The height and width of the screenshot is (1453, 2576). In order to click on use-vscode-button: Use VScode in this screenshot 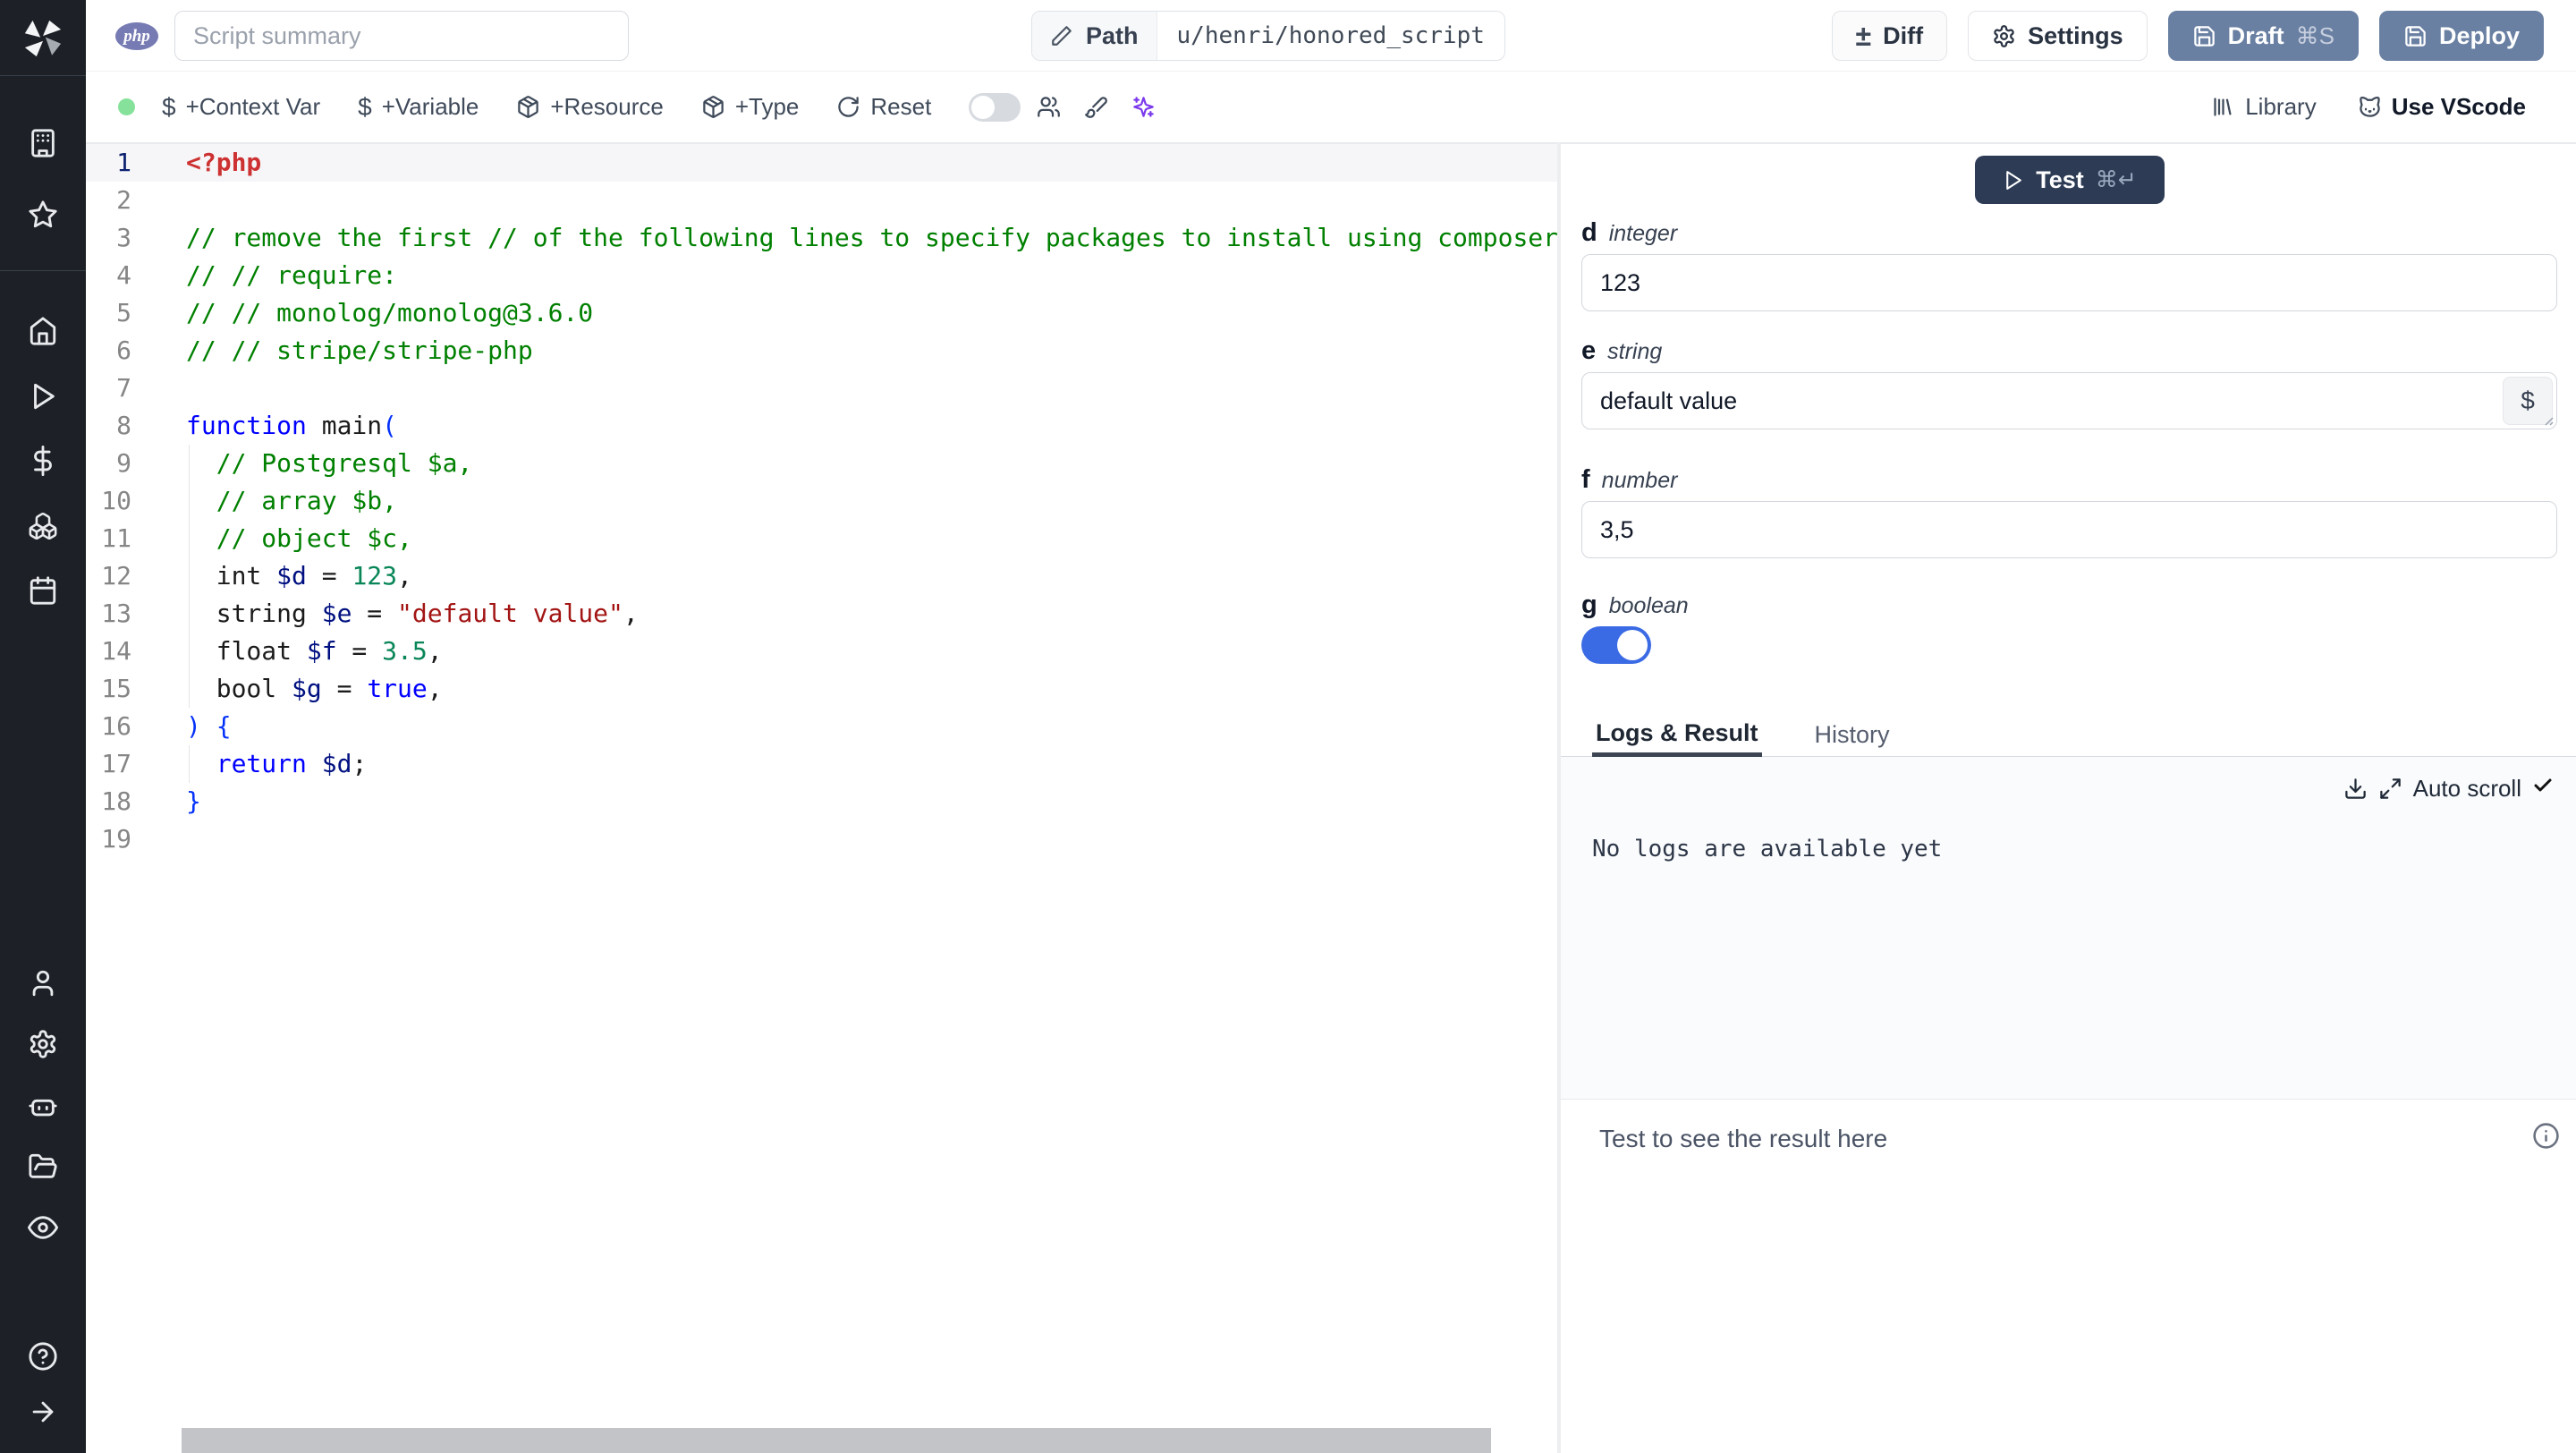, I will do `click(2442, 107)`.